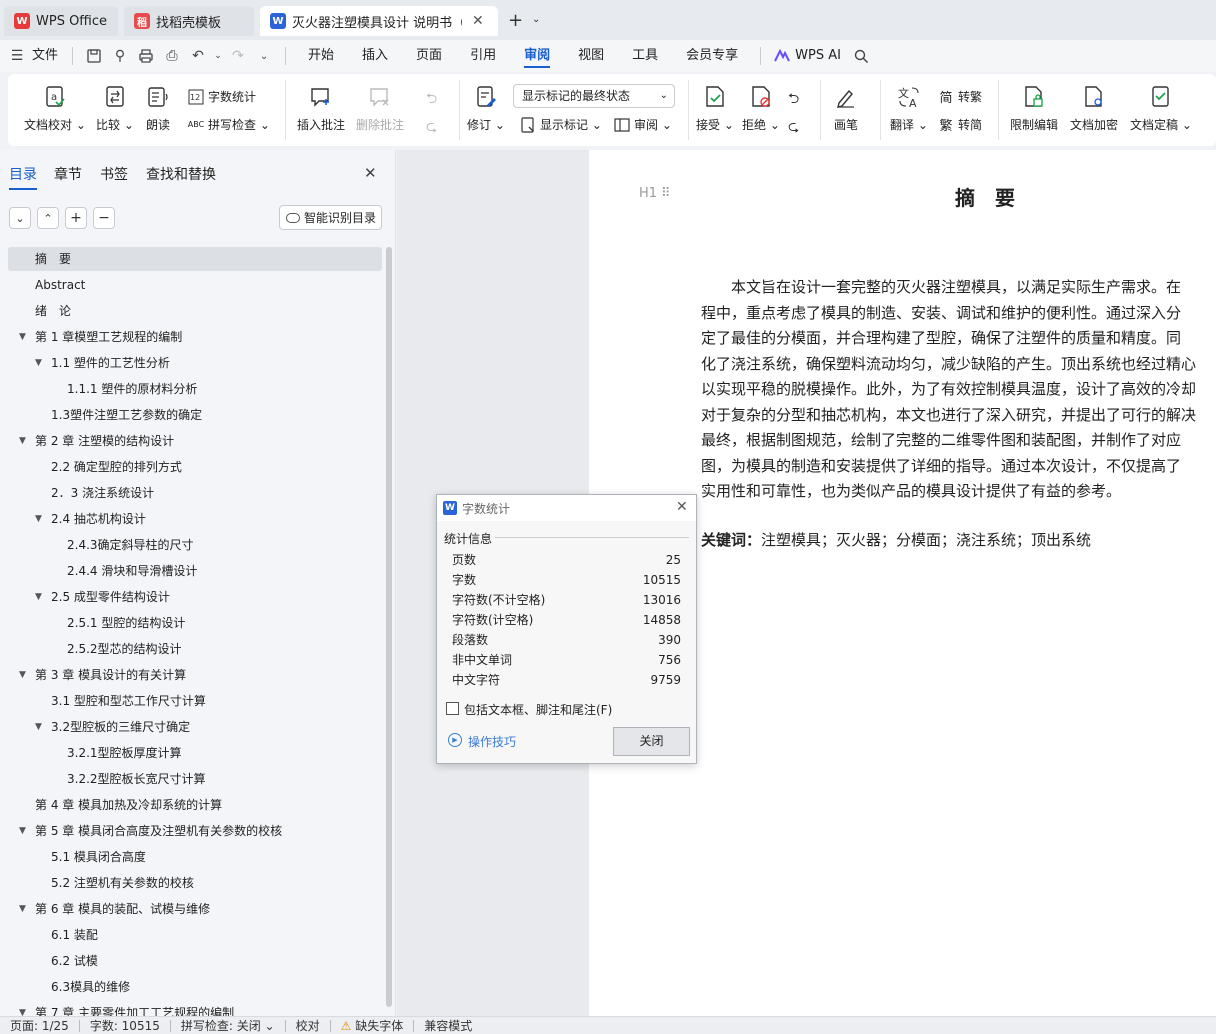 This screenshot has height=1034, width=1216. What do you see at coordinates (195, 883) in the screenshot?
I see `toc-item: 5.2 注塑机有关参数的校核` at bounding box center [195, 883].